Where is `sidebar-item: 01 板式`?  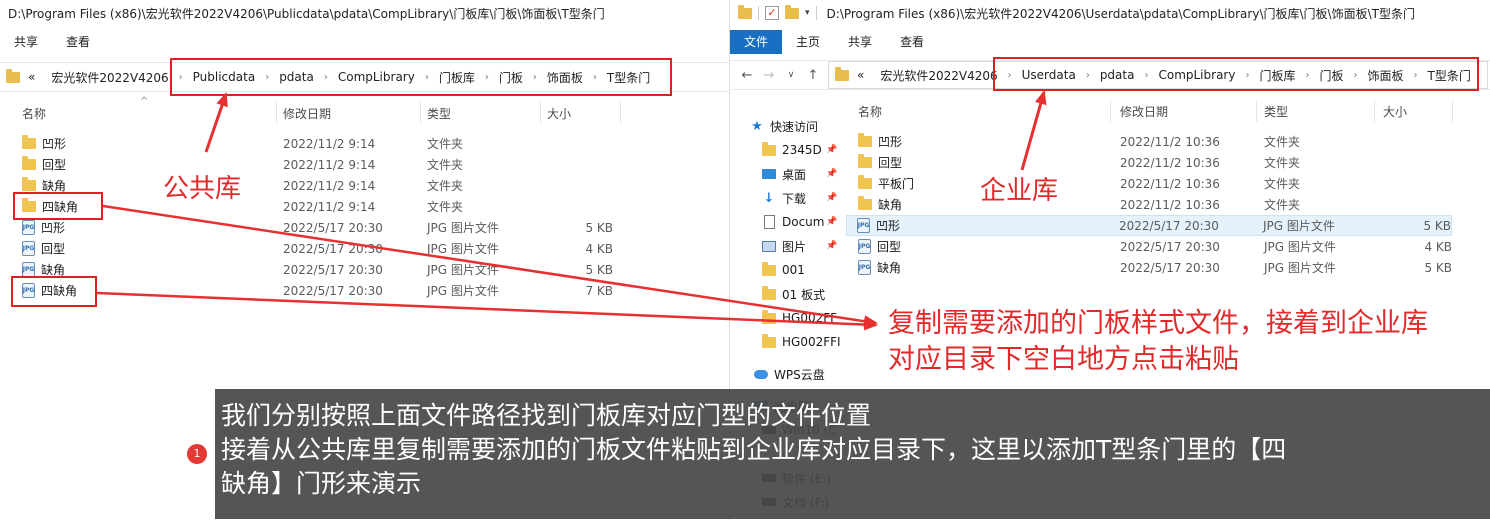
sidebar-item: 01 板式 is located at coordinates (785, 294).